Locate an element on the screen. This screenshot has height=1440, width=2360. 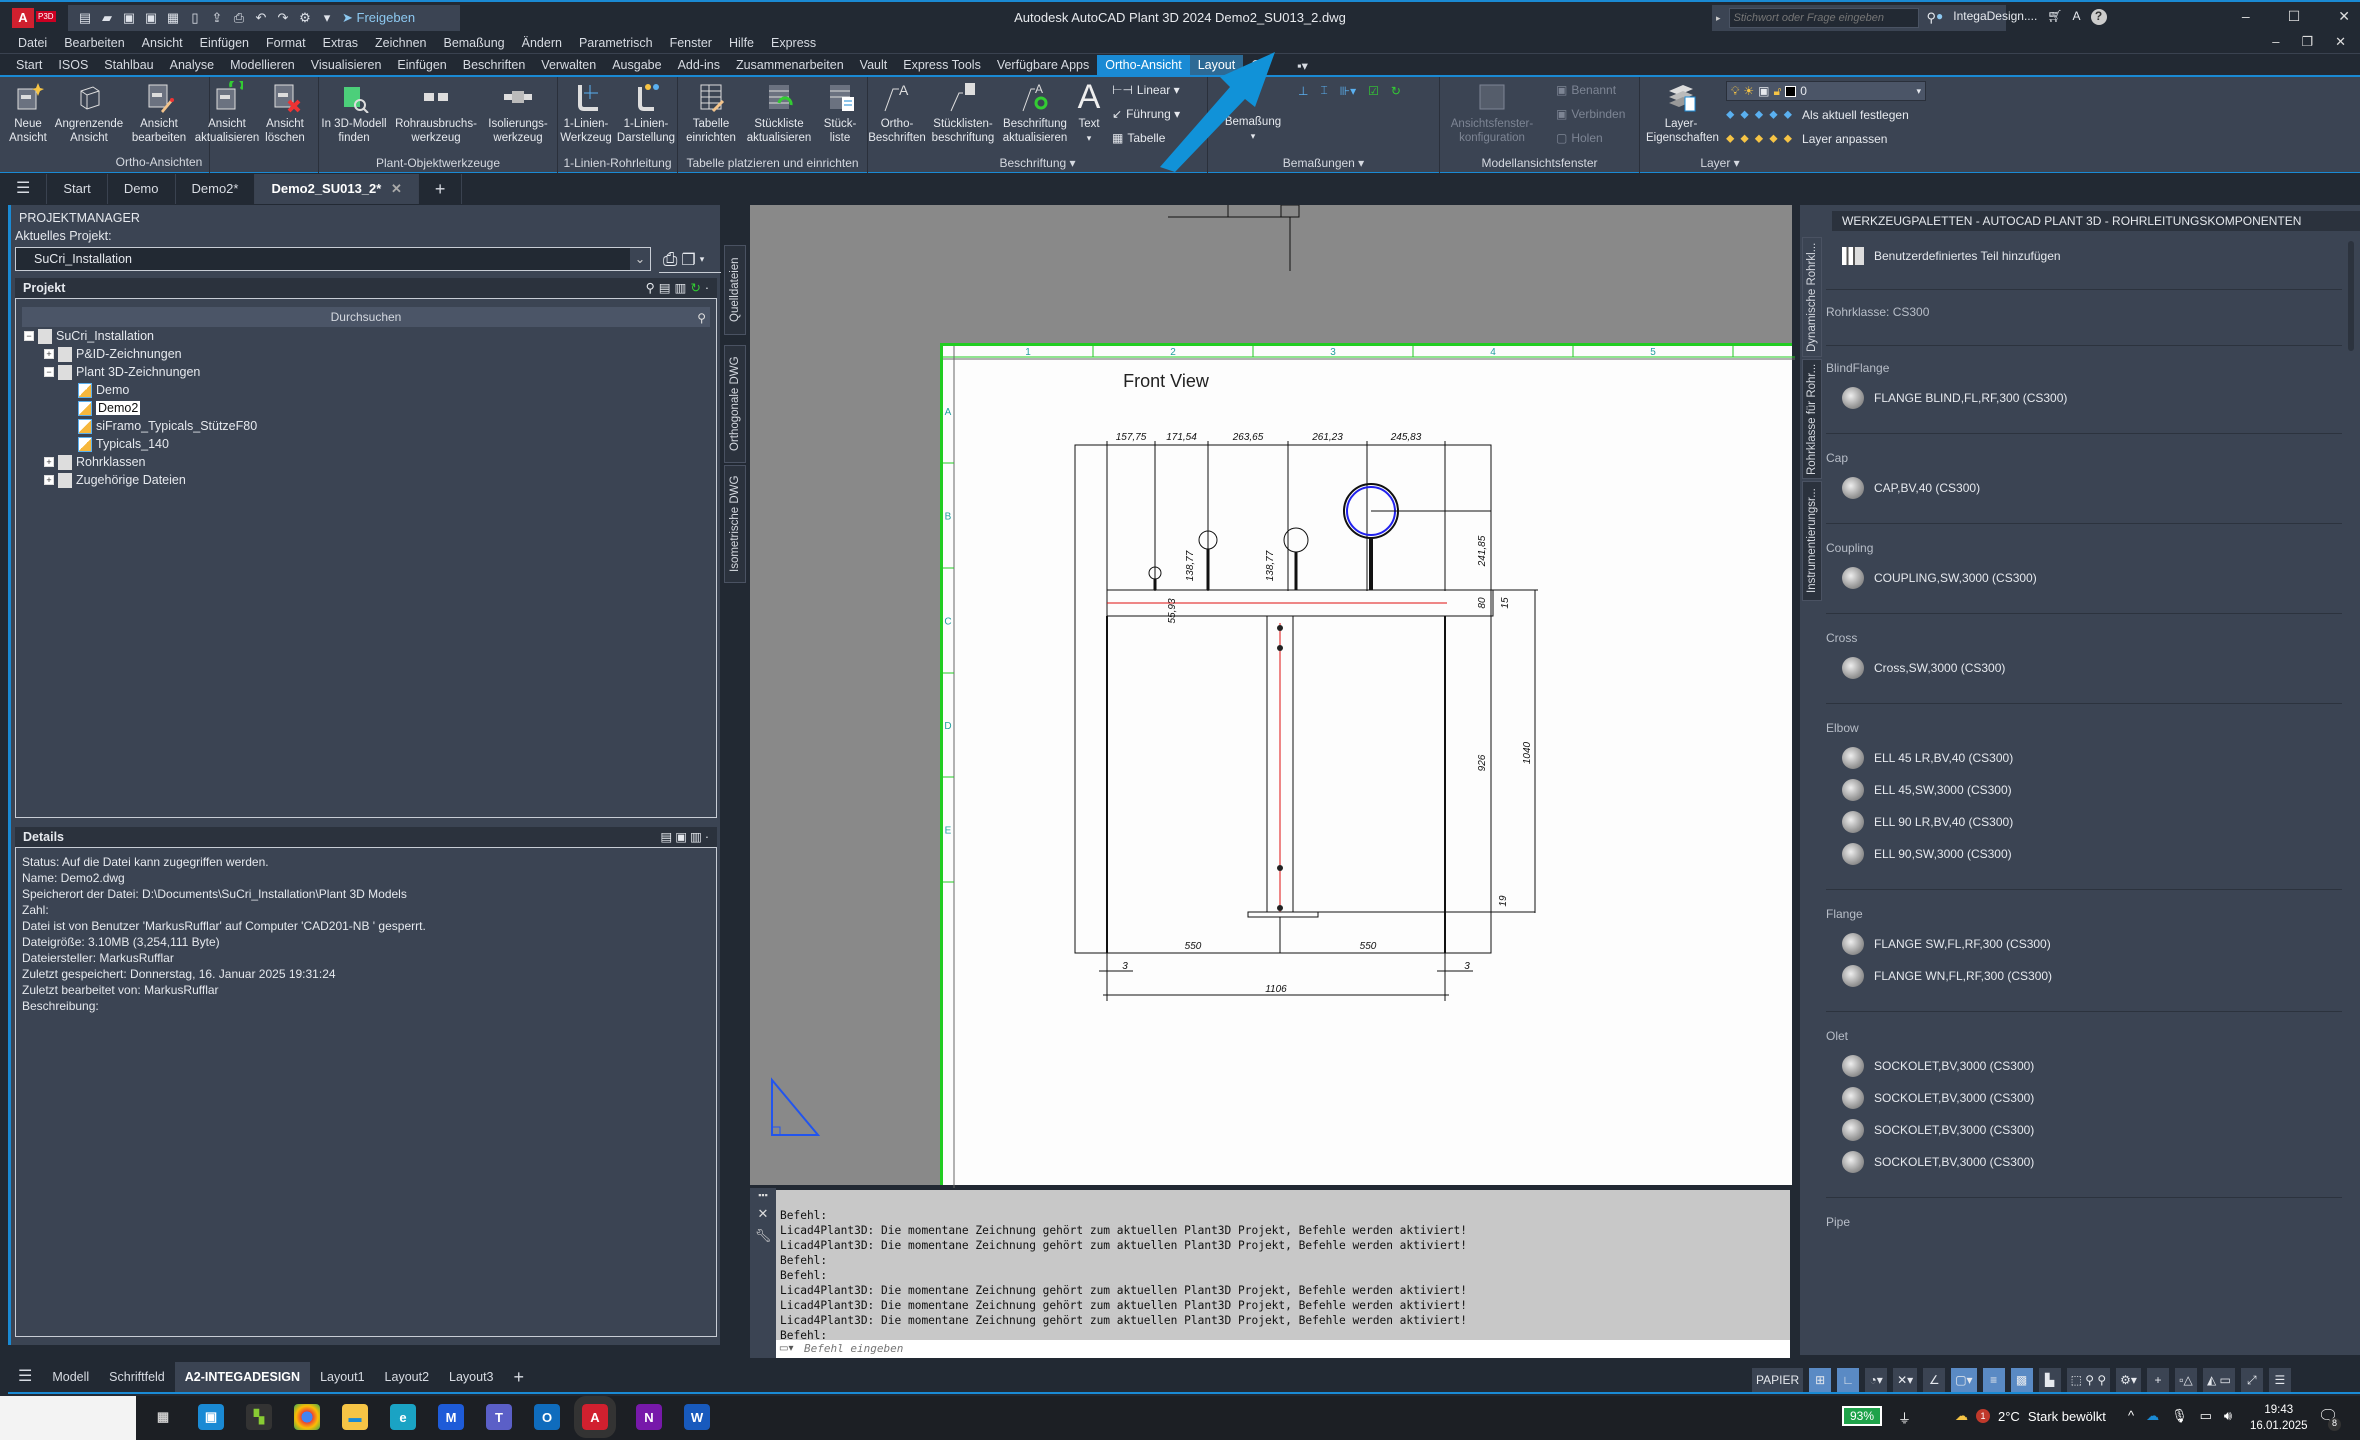
expand-icon: + is located at coordinates (49, 354).